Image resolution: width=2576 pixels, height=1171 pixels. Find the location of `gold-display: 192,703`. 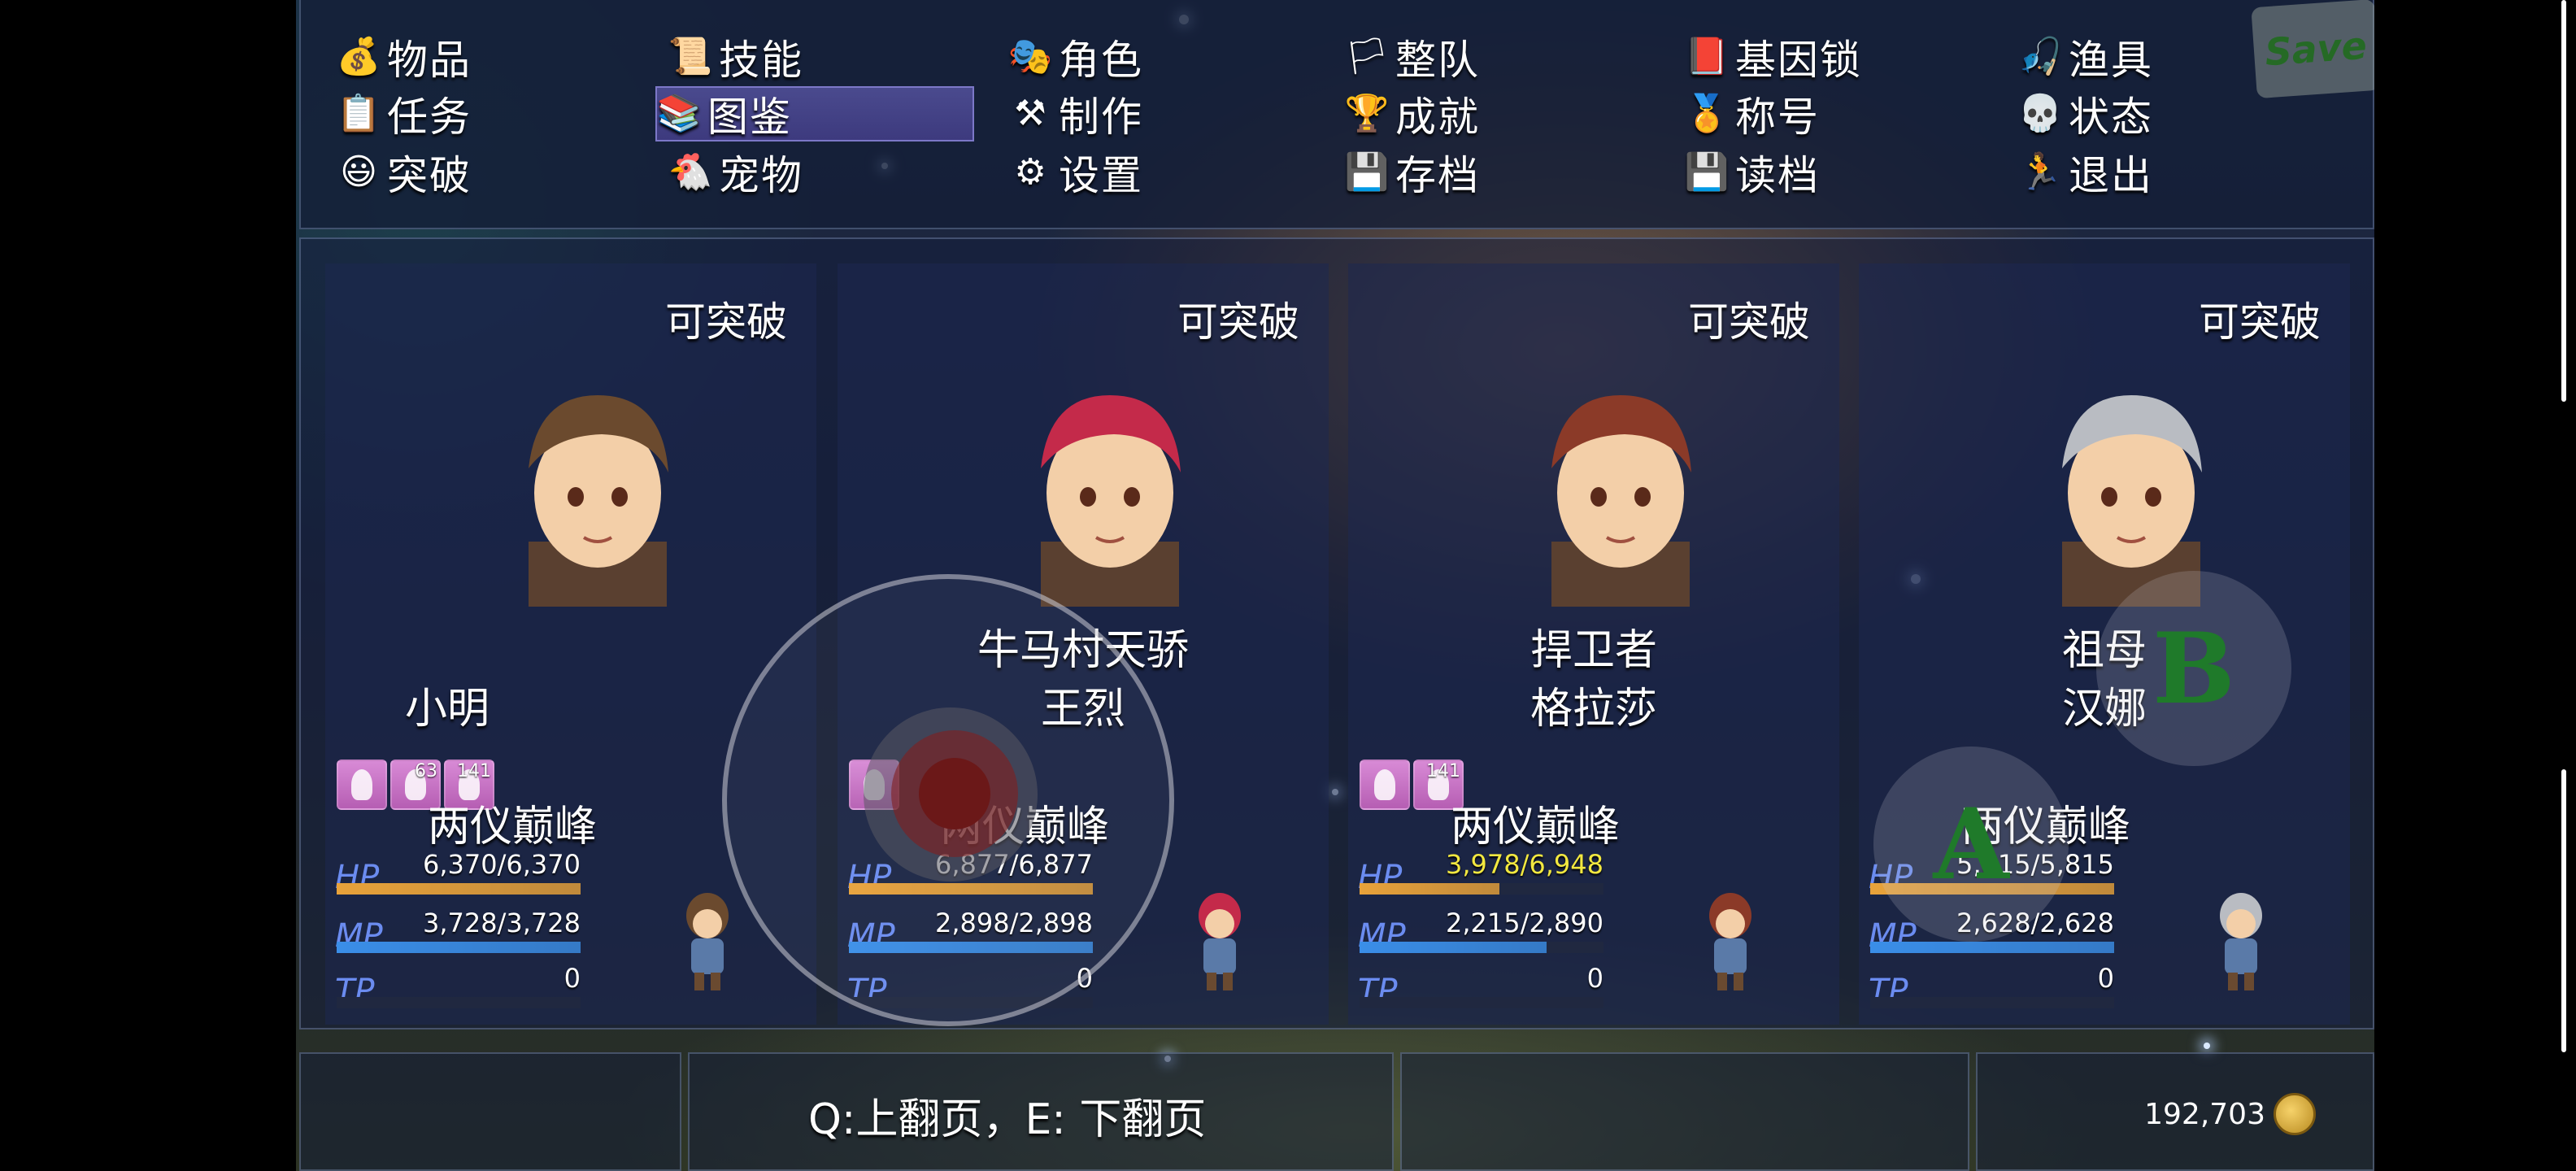

gold-display: 192,703 is located at coordinates (2230, 1114).